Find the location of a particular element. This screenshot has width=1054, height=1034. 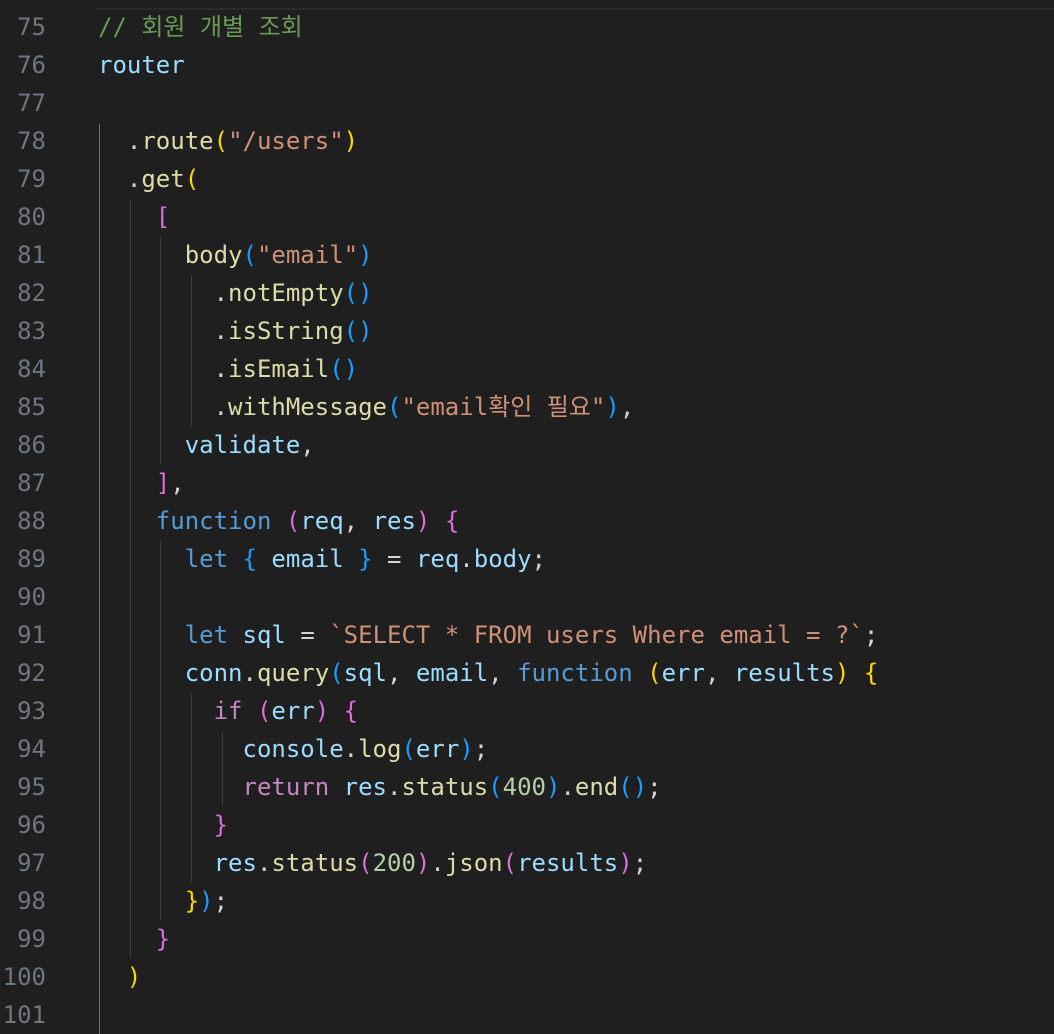

code-line: }); is located at coordinates (163, 901).